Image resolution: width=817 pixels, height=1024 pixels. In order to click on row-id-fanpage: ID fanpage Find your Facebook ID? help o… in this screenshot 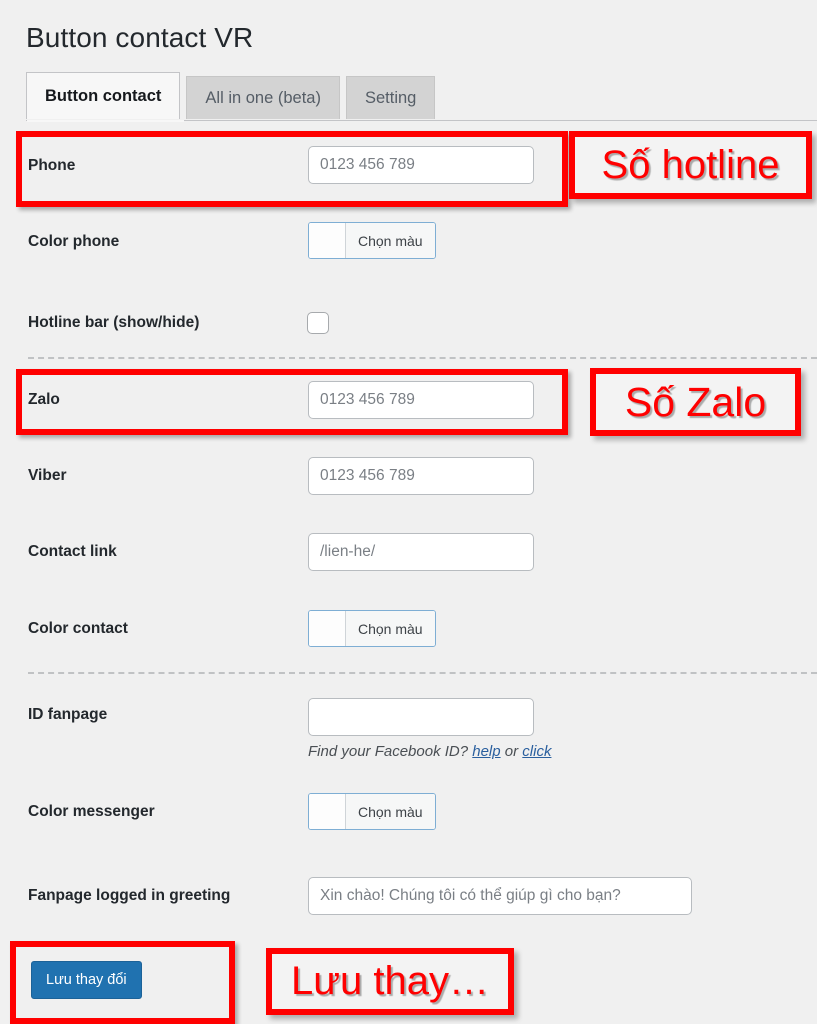, I will do `click(408, 733)`.